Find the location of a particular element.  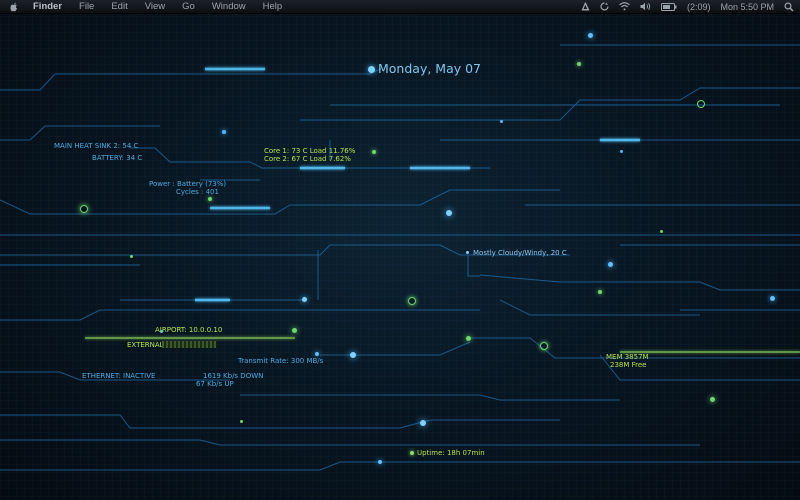

memory-free: 238M Free is located at coordinates (628, 365).